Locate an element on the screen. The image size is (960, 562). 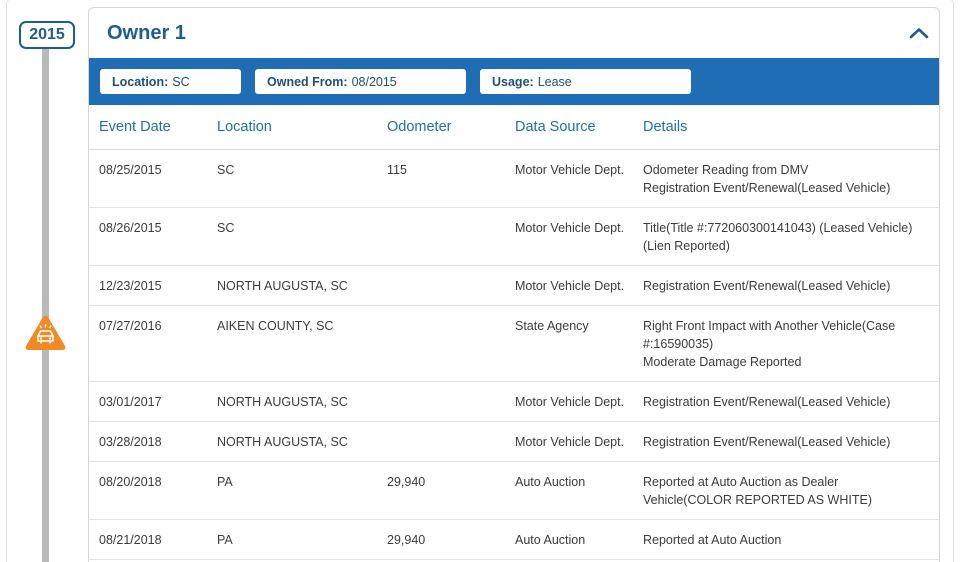
cell-event-date: 12/23/2015 is located at coordinates (153, 285).